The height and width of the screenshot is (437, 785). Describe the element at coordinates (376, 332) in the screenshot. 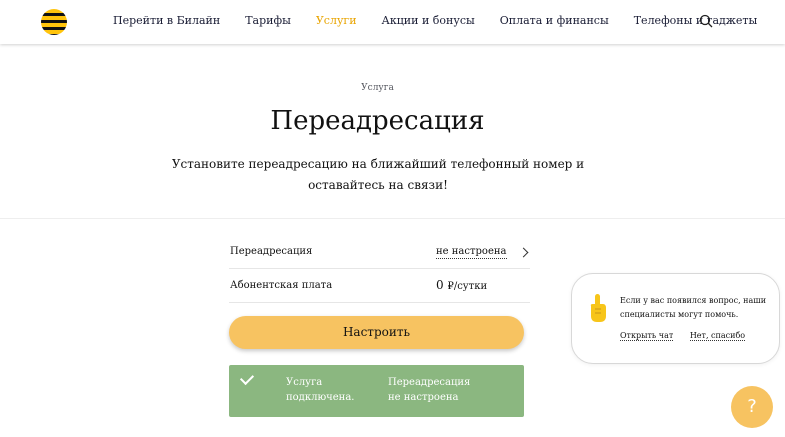

I see `configure-button: Настроить` at that location.